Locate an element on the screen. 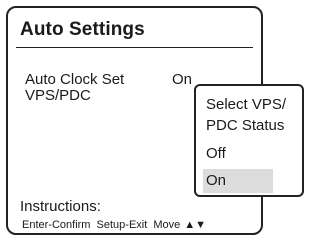  instruction-enter: Enter-Confirm is located at coordinates (56, 225).